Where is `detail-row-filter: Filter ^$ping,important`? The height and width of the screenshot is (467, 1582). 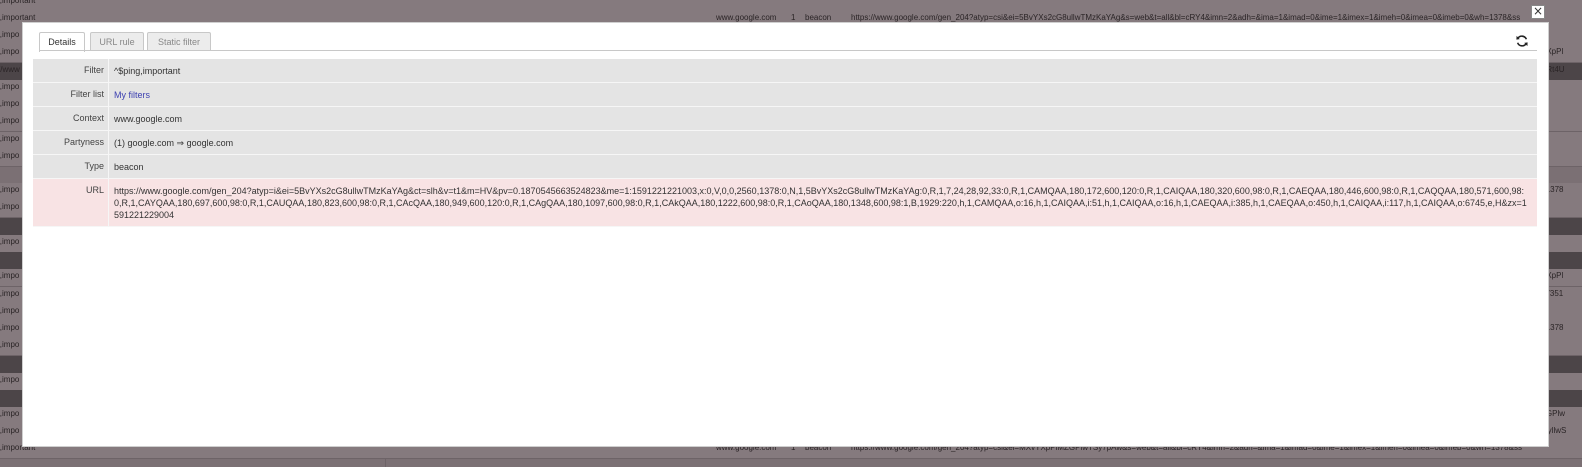 detail-row-filter: Filter ^$ping,important is located at coordinates (785, 71).